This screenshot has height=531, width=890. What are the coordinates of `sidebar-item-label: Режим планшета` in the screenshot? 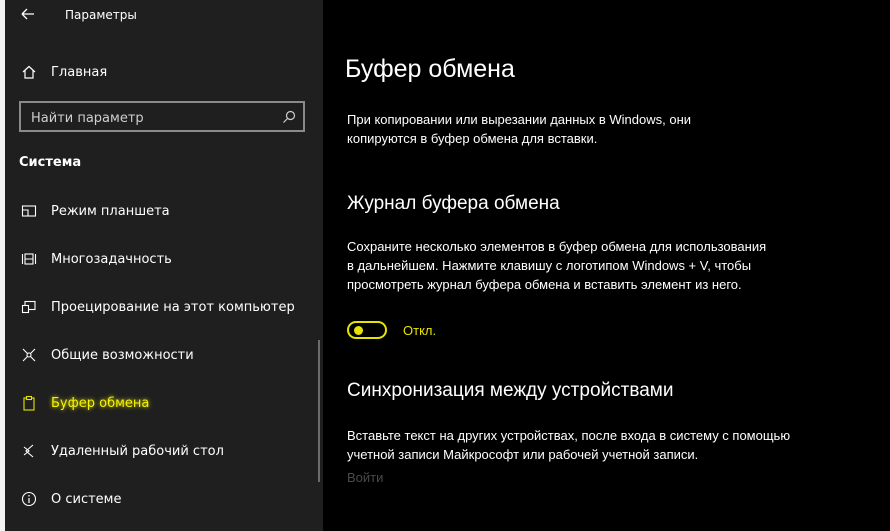 It's located at (110, 211).